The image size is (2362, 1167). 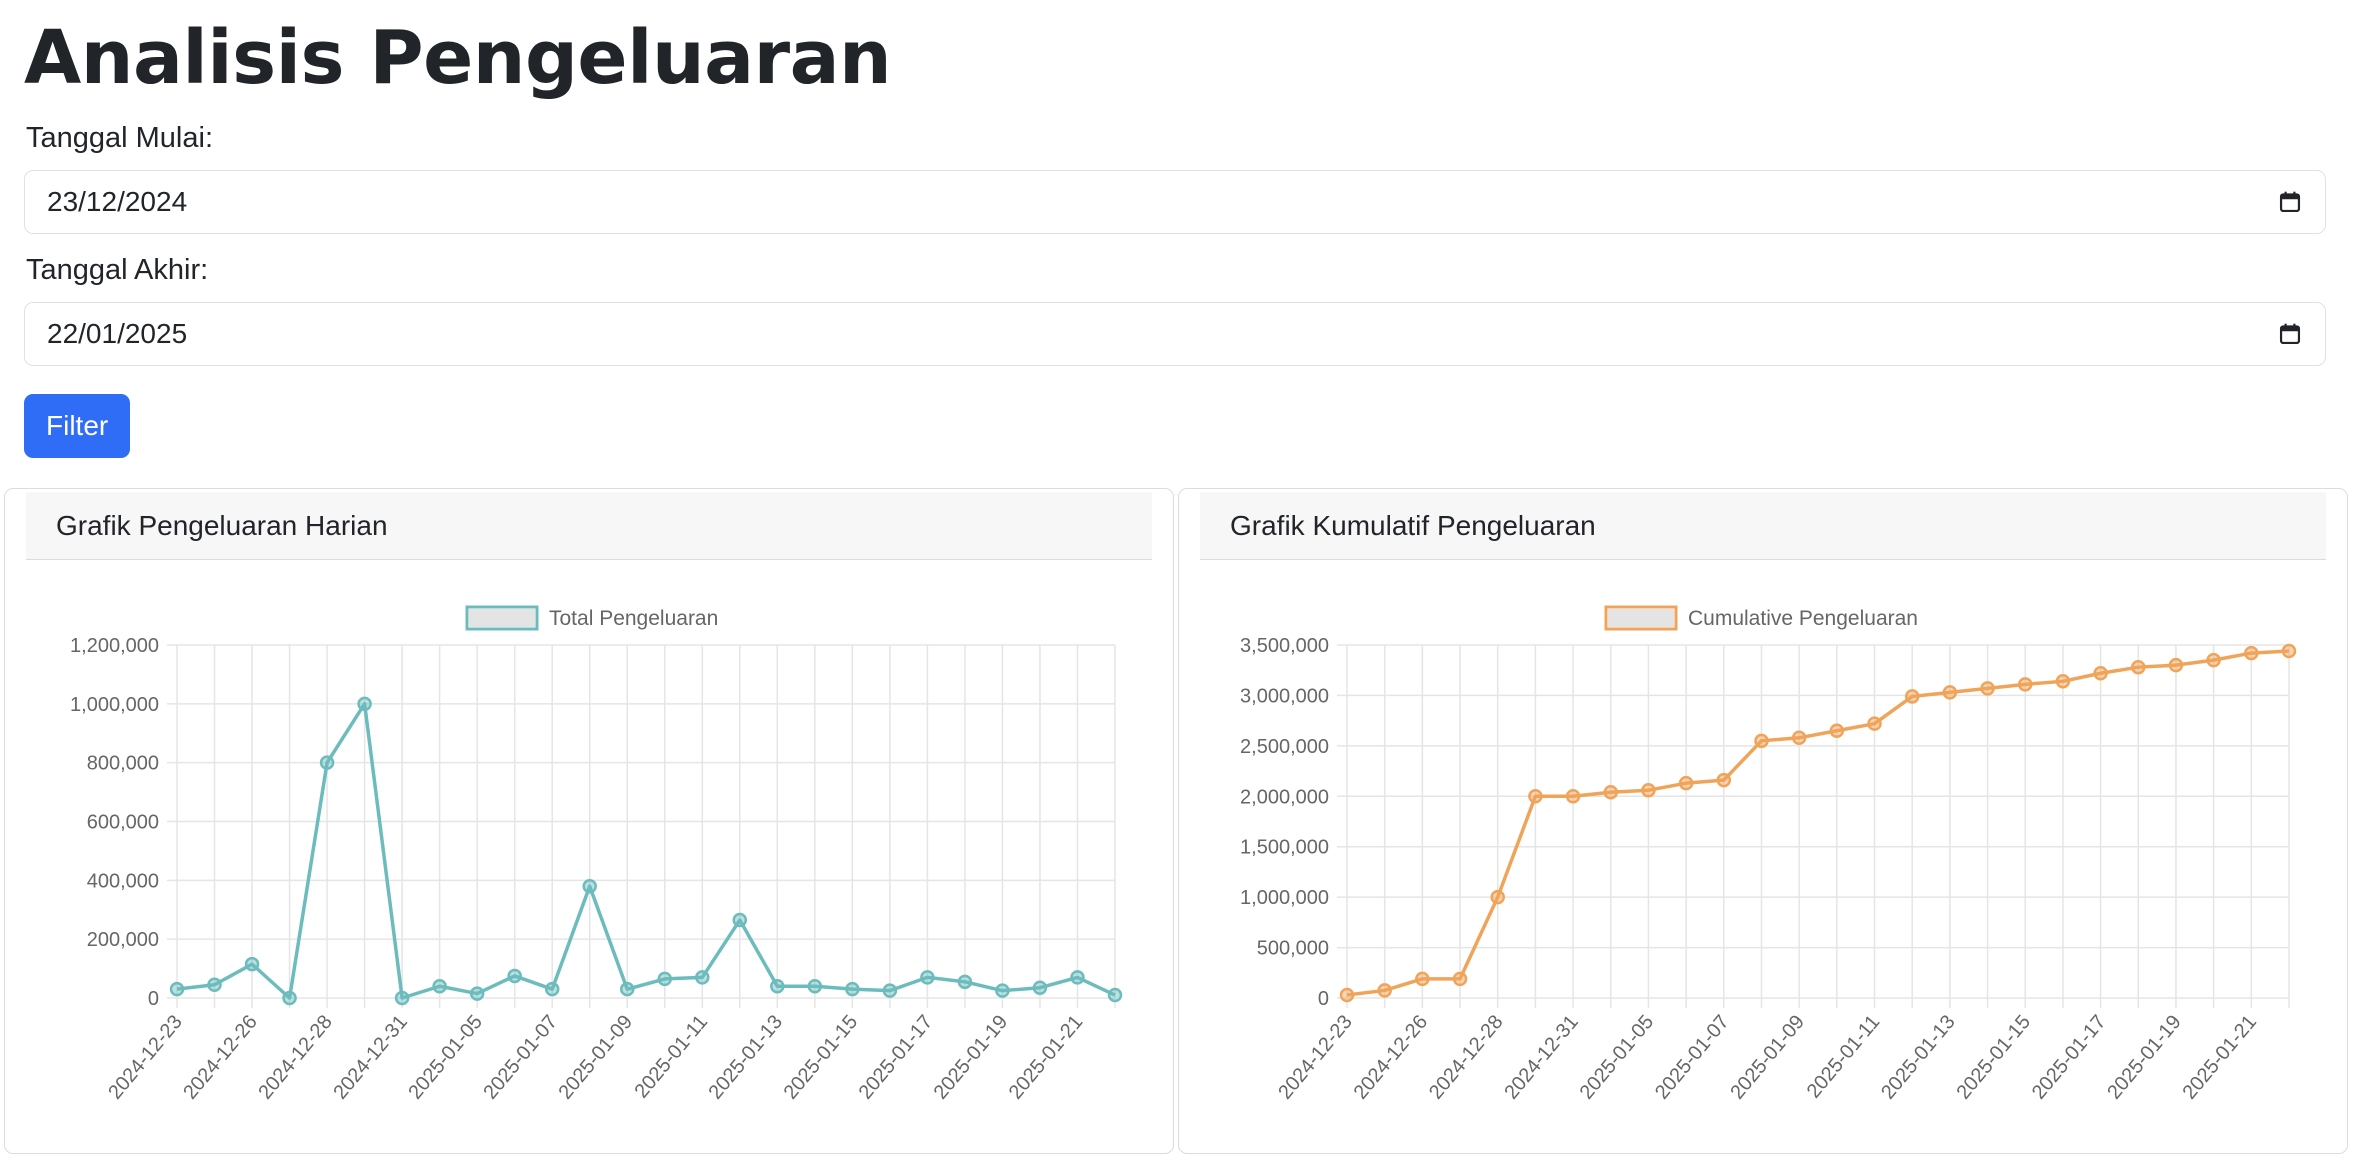 What do you see at coordinates (123, 881) in the screenshot?
I see `y-tick-label: 400,000` at bounding box center [123, 881].